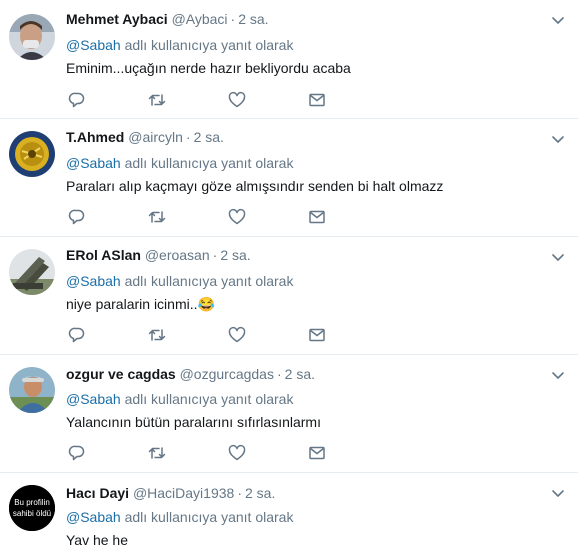 This screenshot has height=552, width=578. What do you see at coordinates (32, 508) in the screenshot?
I see `avatar: Bu profilin sahibi öldü` at bounding box center [32, 508].